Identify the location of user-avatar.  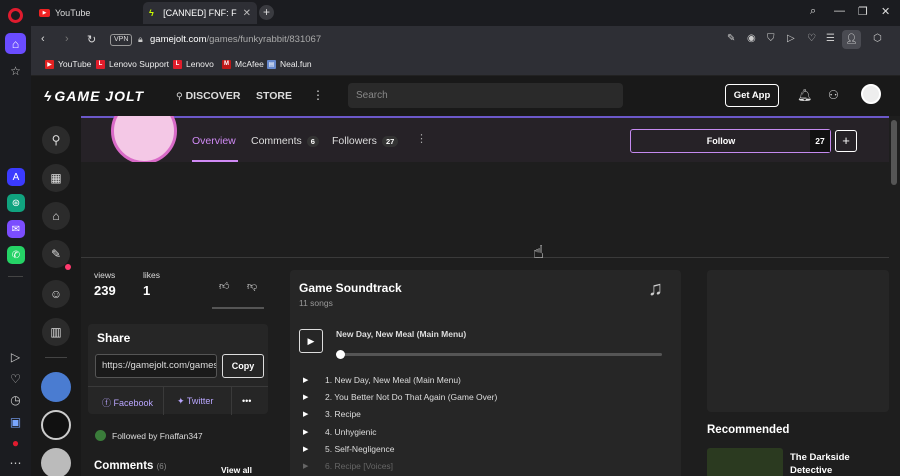
(871, 94).